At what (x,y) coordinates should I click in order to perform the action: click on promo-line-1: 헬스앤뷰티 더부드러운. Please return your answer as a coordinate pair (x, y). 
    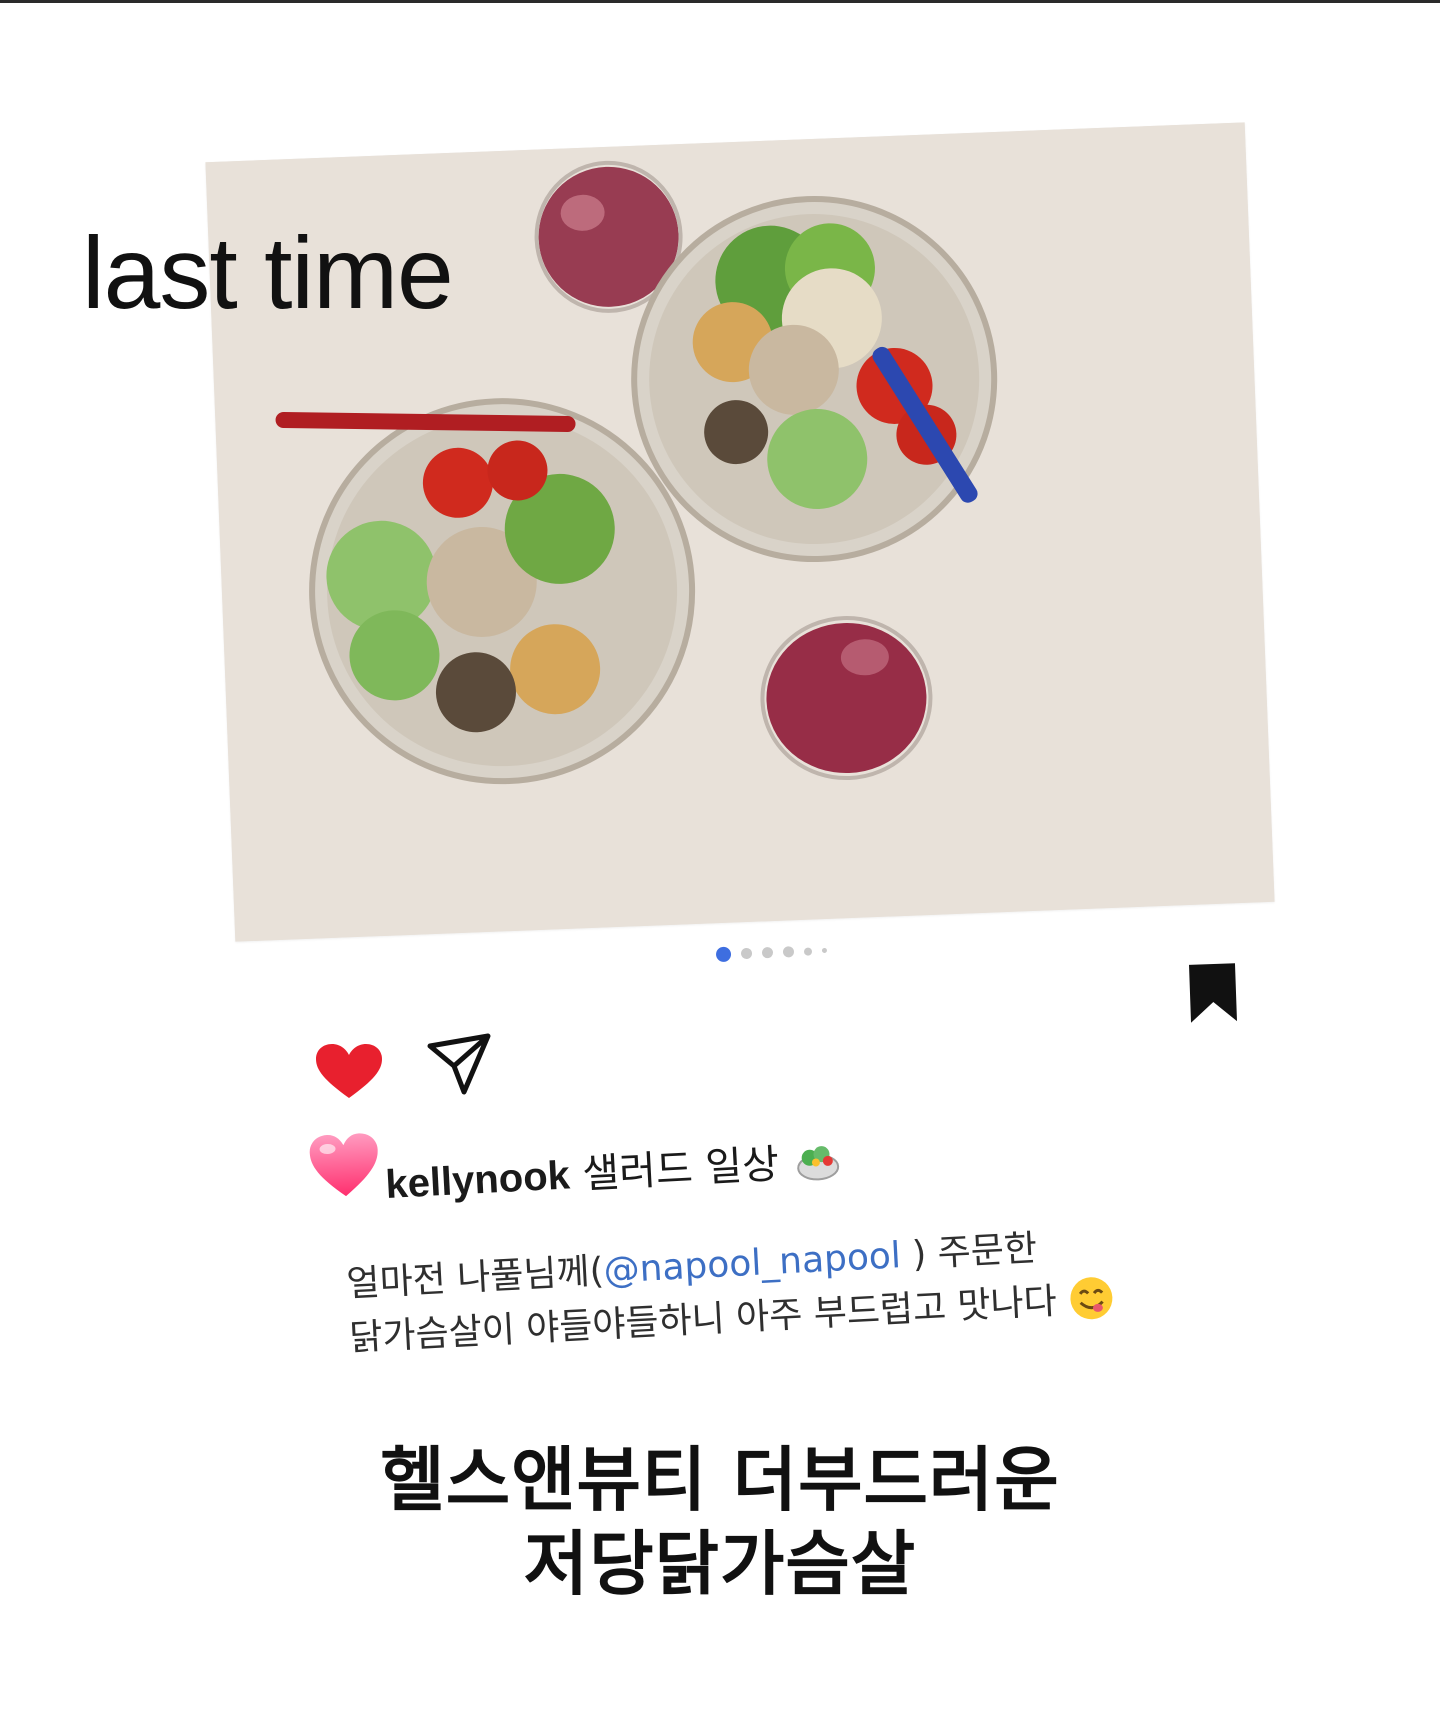
    Looking at the image, I should click on (720, 1480).